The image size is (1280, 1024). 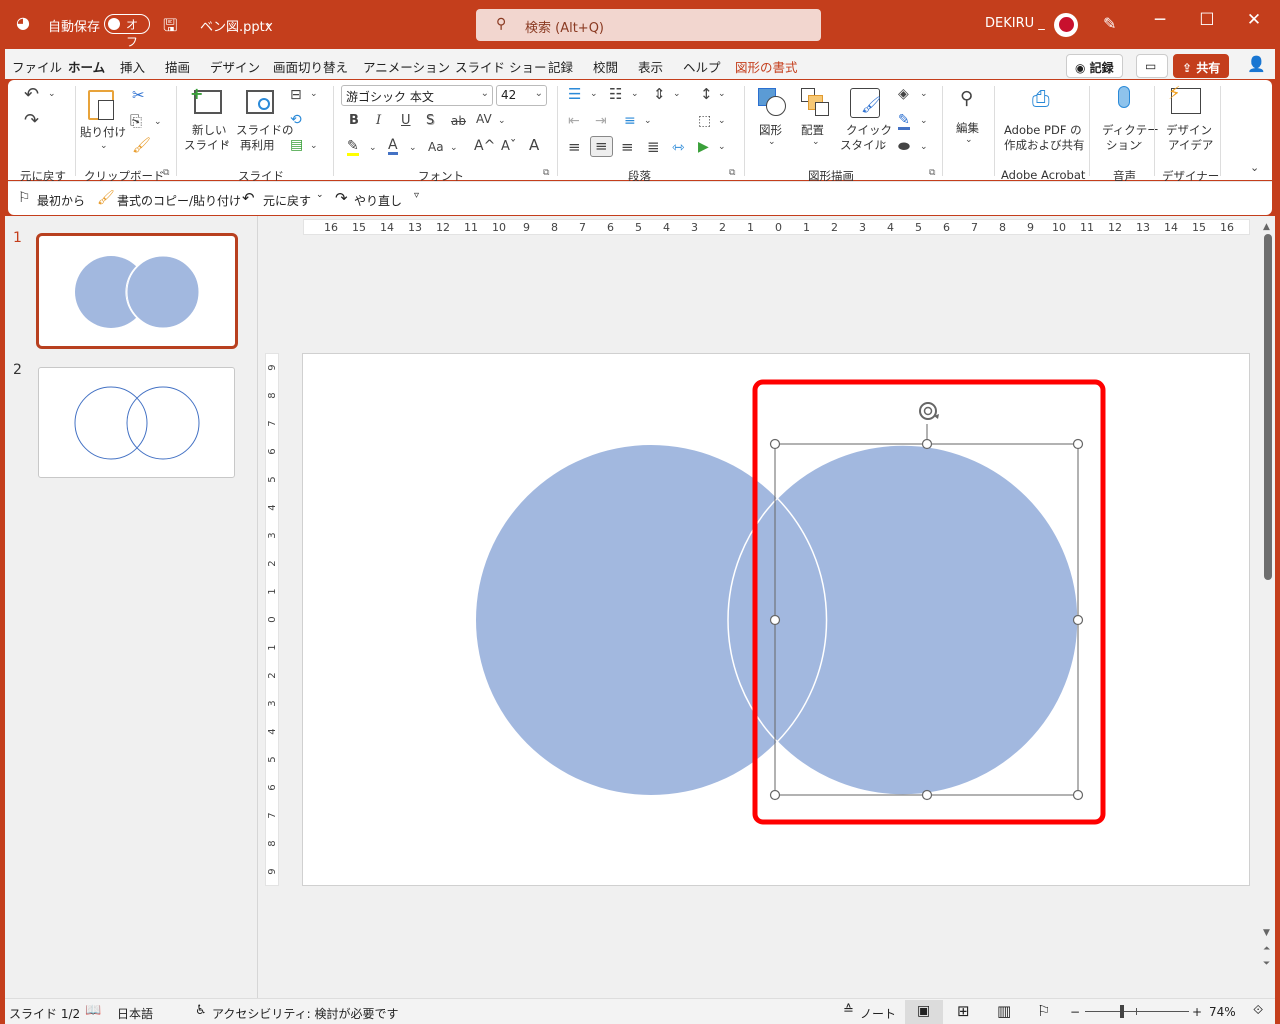 I want to click on font-color-icon: A, so click(x=393, y=146).